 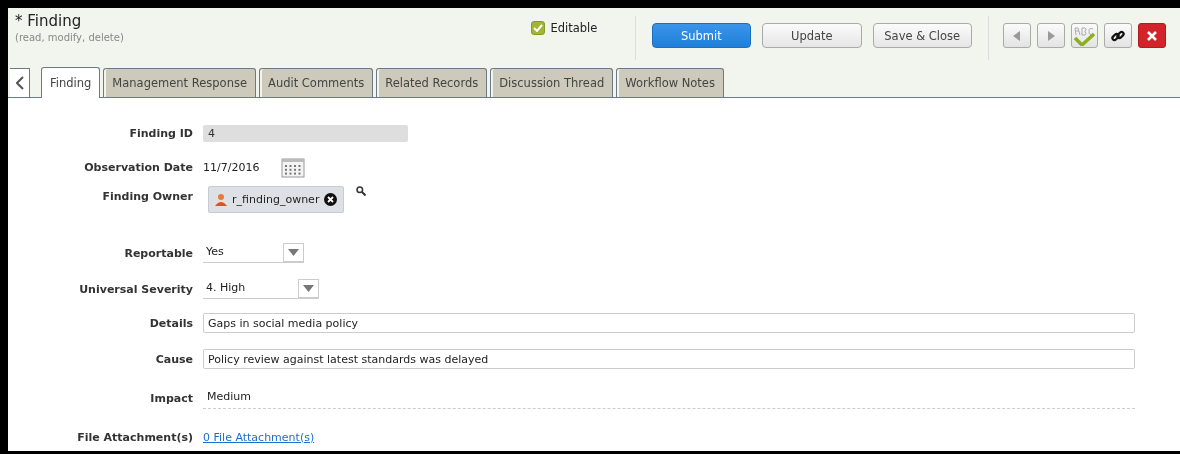 What do you see at coordinates (20, 82) in the screenshot?
I see `scroll-left-icon` at bounding box center [20, 82].